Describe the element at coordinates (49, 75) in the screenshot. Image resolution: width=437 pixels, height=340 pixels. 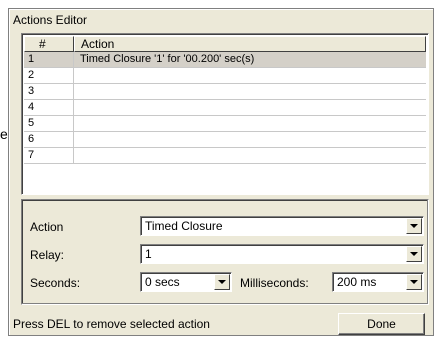
I see `row-number: 2` at that location.